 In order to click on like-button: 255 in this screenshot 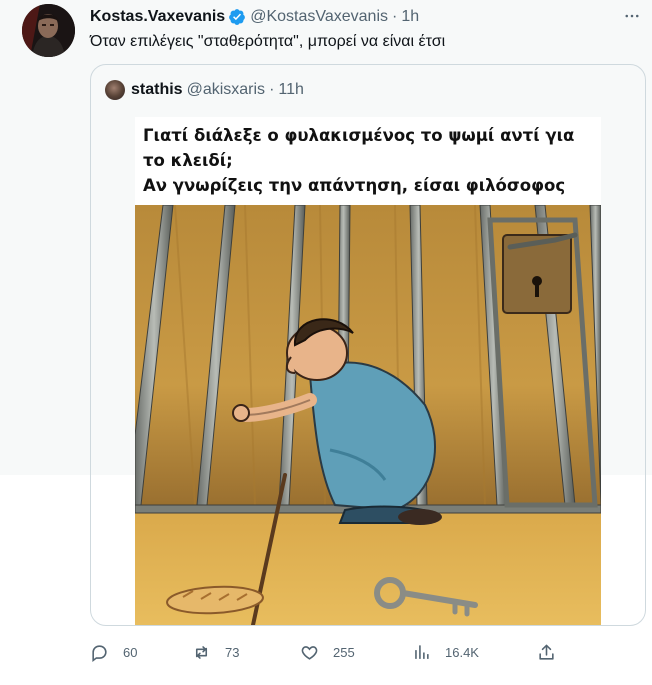, I will do `click(327, 652)`.